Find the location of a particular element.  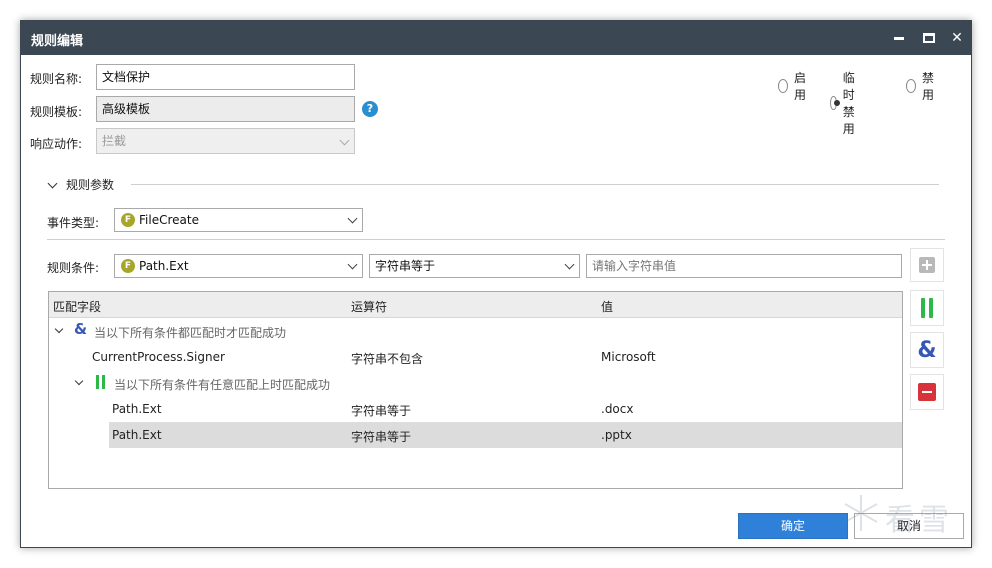

add-and-group-button: & is located at coordinates (927, 350).